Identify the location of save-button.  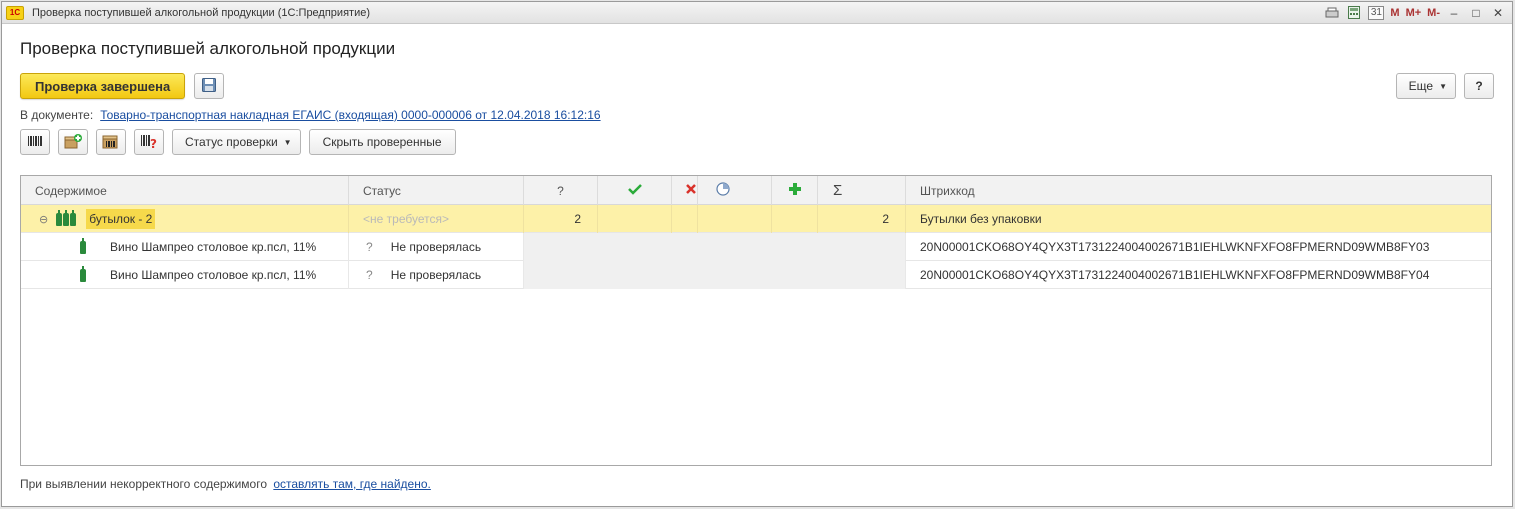
(209, 86).